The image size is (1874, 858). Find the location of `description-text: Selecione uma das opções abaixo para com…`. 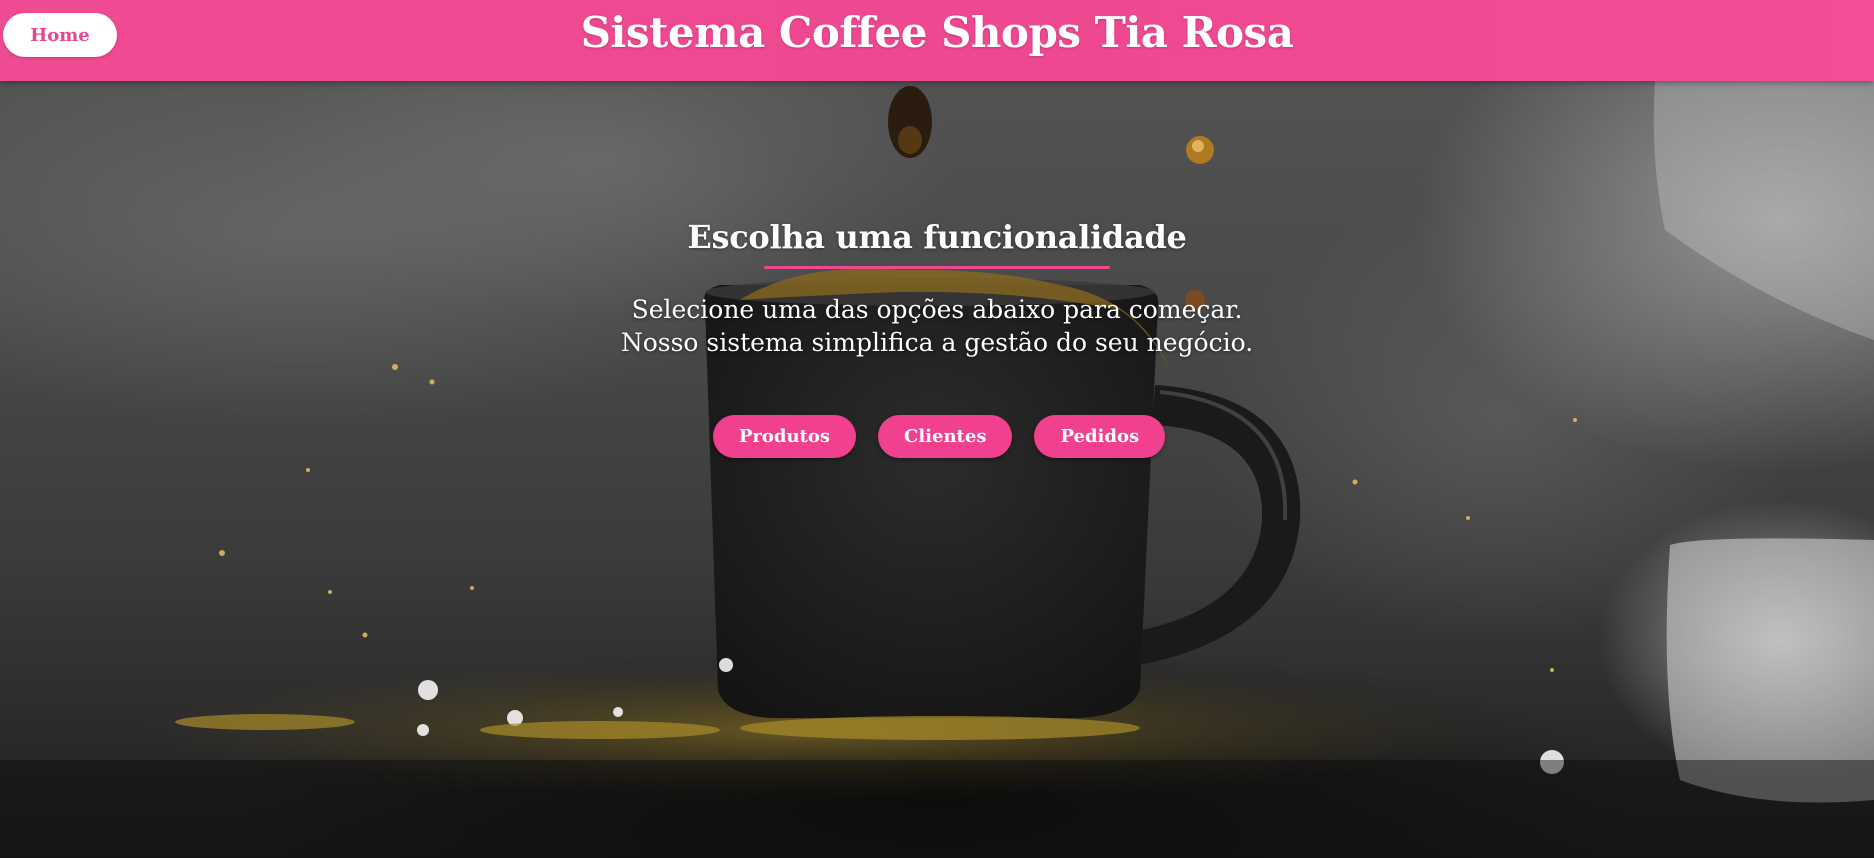

description-text: Selecione uma das opções abaixo para com… is located at coordinates (937, 326).